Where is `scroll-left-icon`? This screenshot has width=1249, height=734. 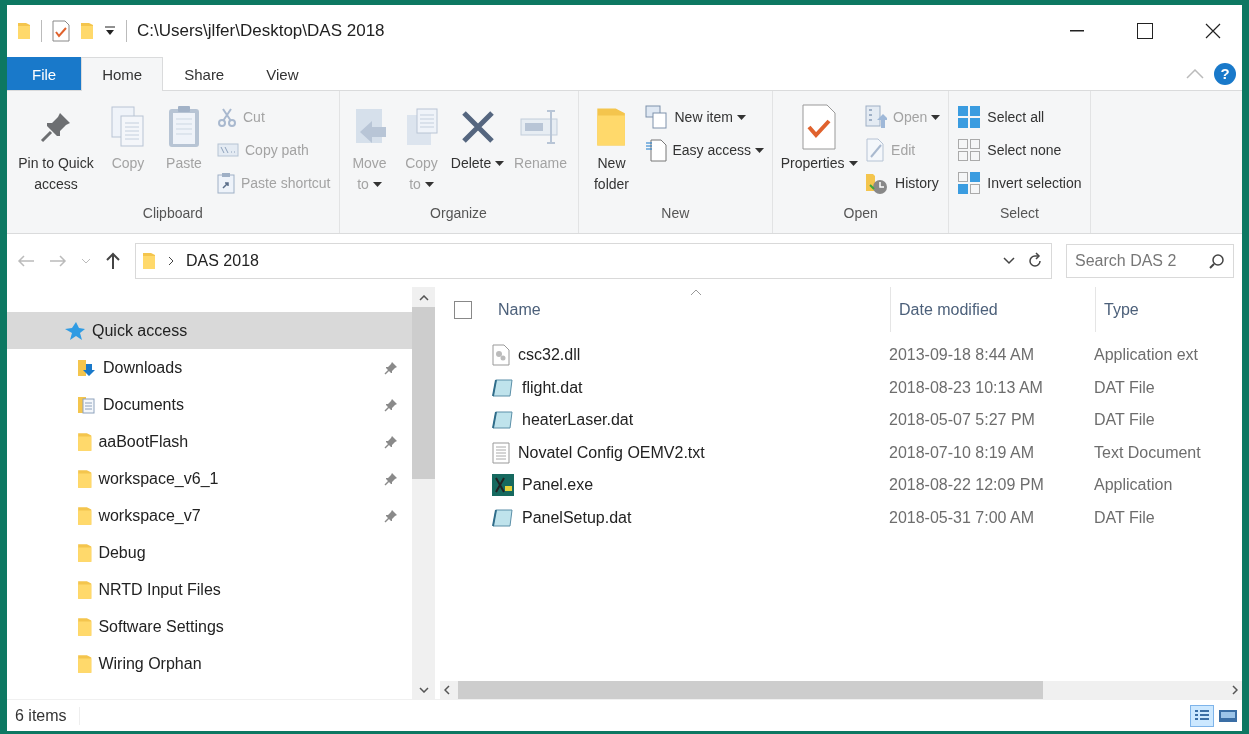
scroll-left-icon is located at coordinates (447, 690).